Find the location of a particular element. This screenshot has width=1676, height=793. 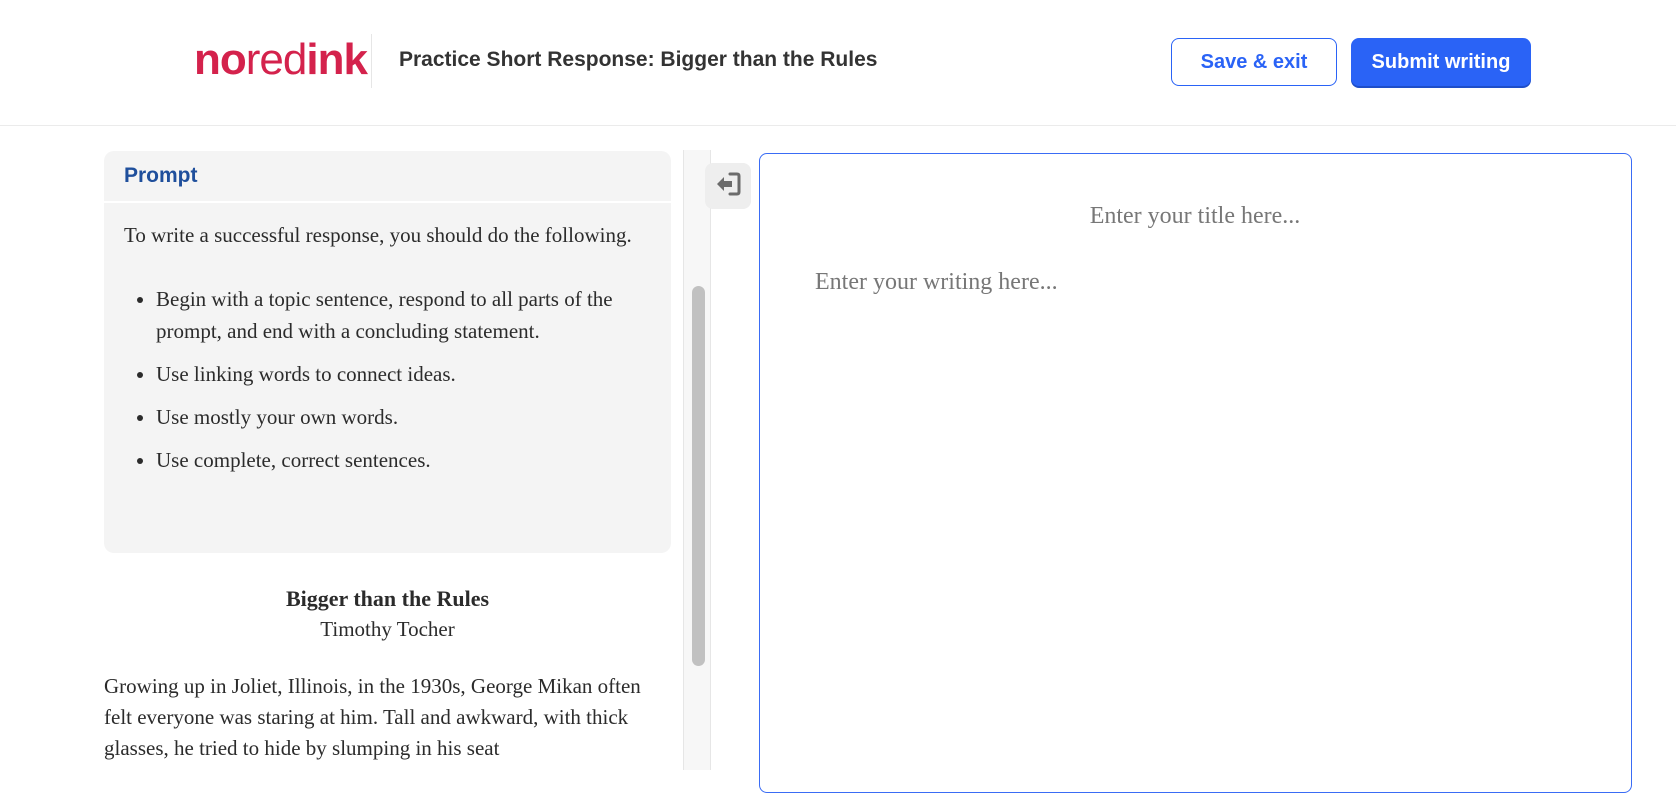

logo-part-ink: ink is located at coordinates (337, 59).